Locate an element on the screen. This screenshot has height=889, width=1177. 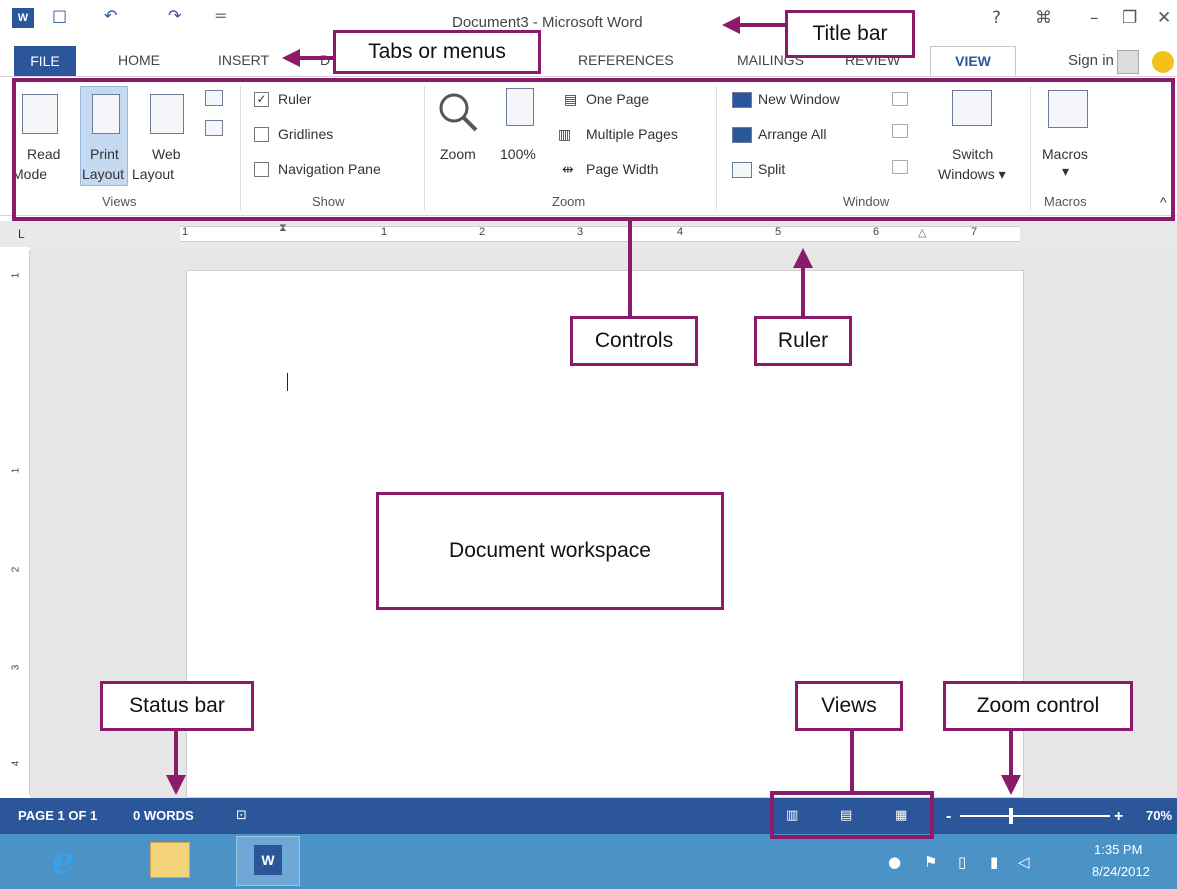
zoom-slider-thumb is located at coordinates (1011, 816).